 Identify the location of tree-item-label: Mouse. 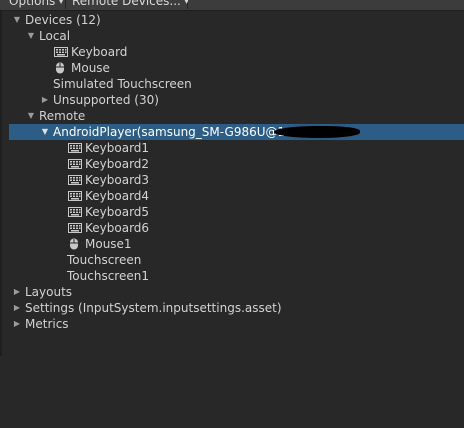
(90, 68).